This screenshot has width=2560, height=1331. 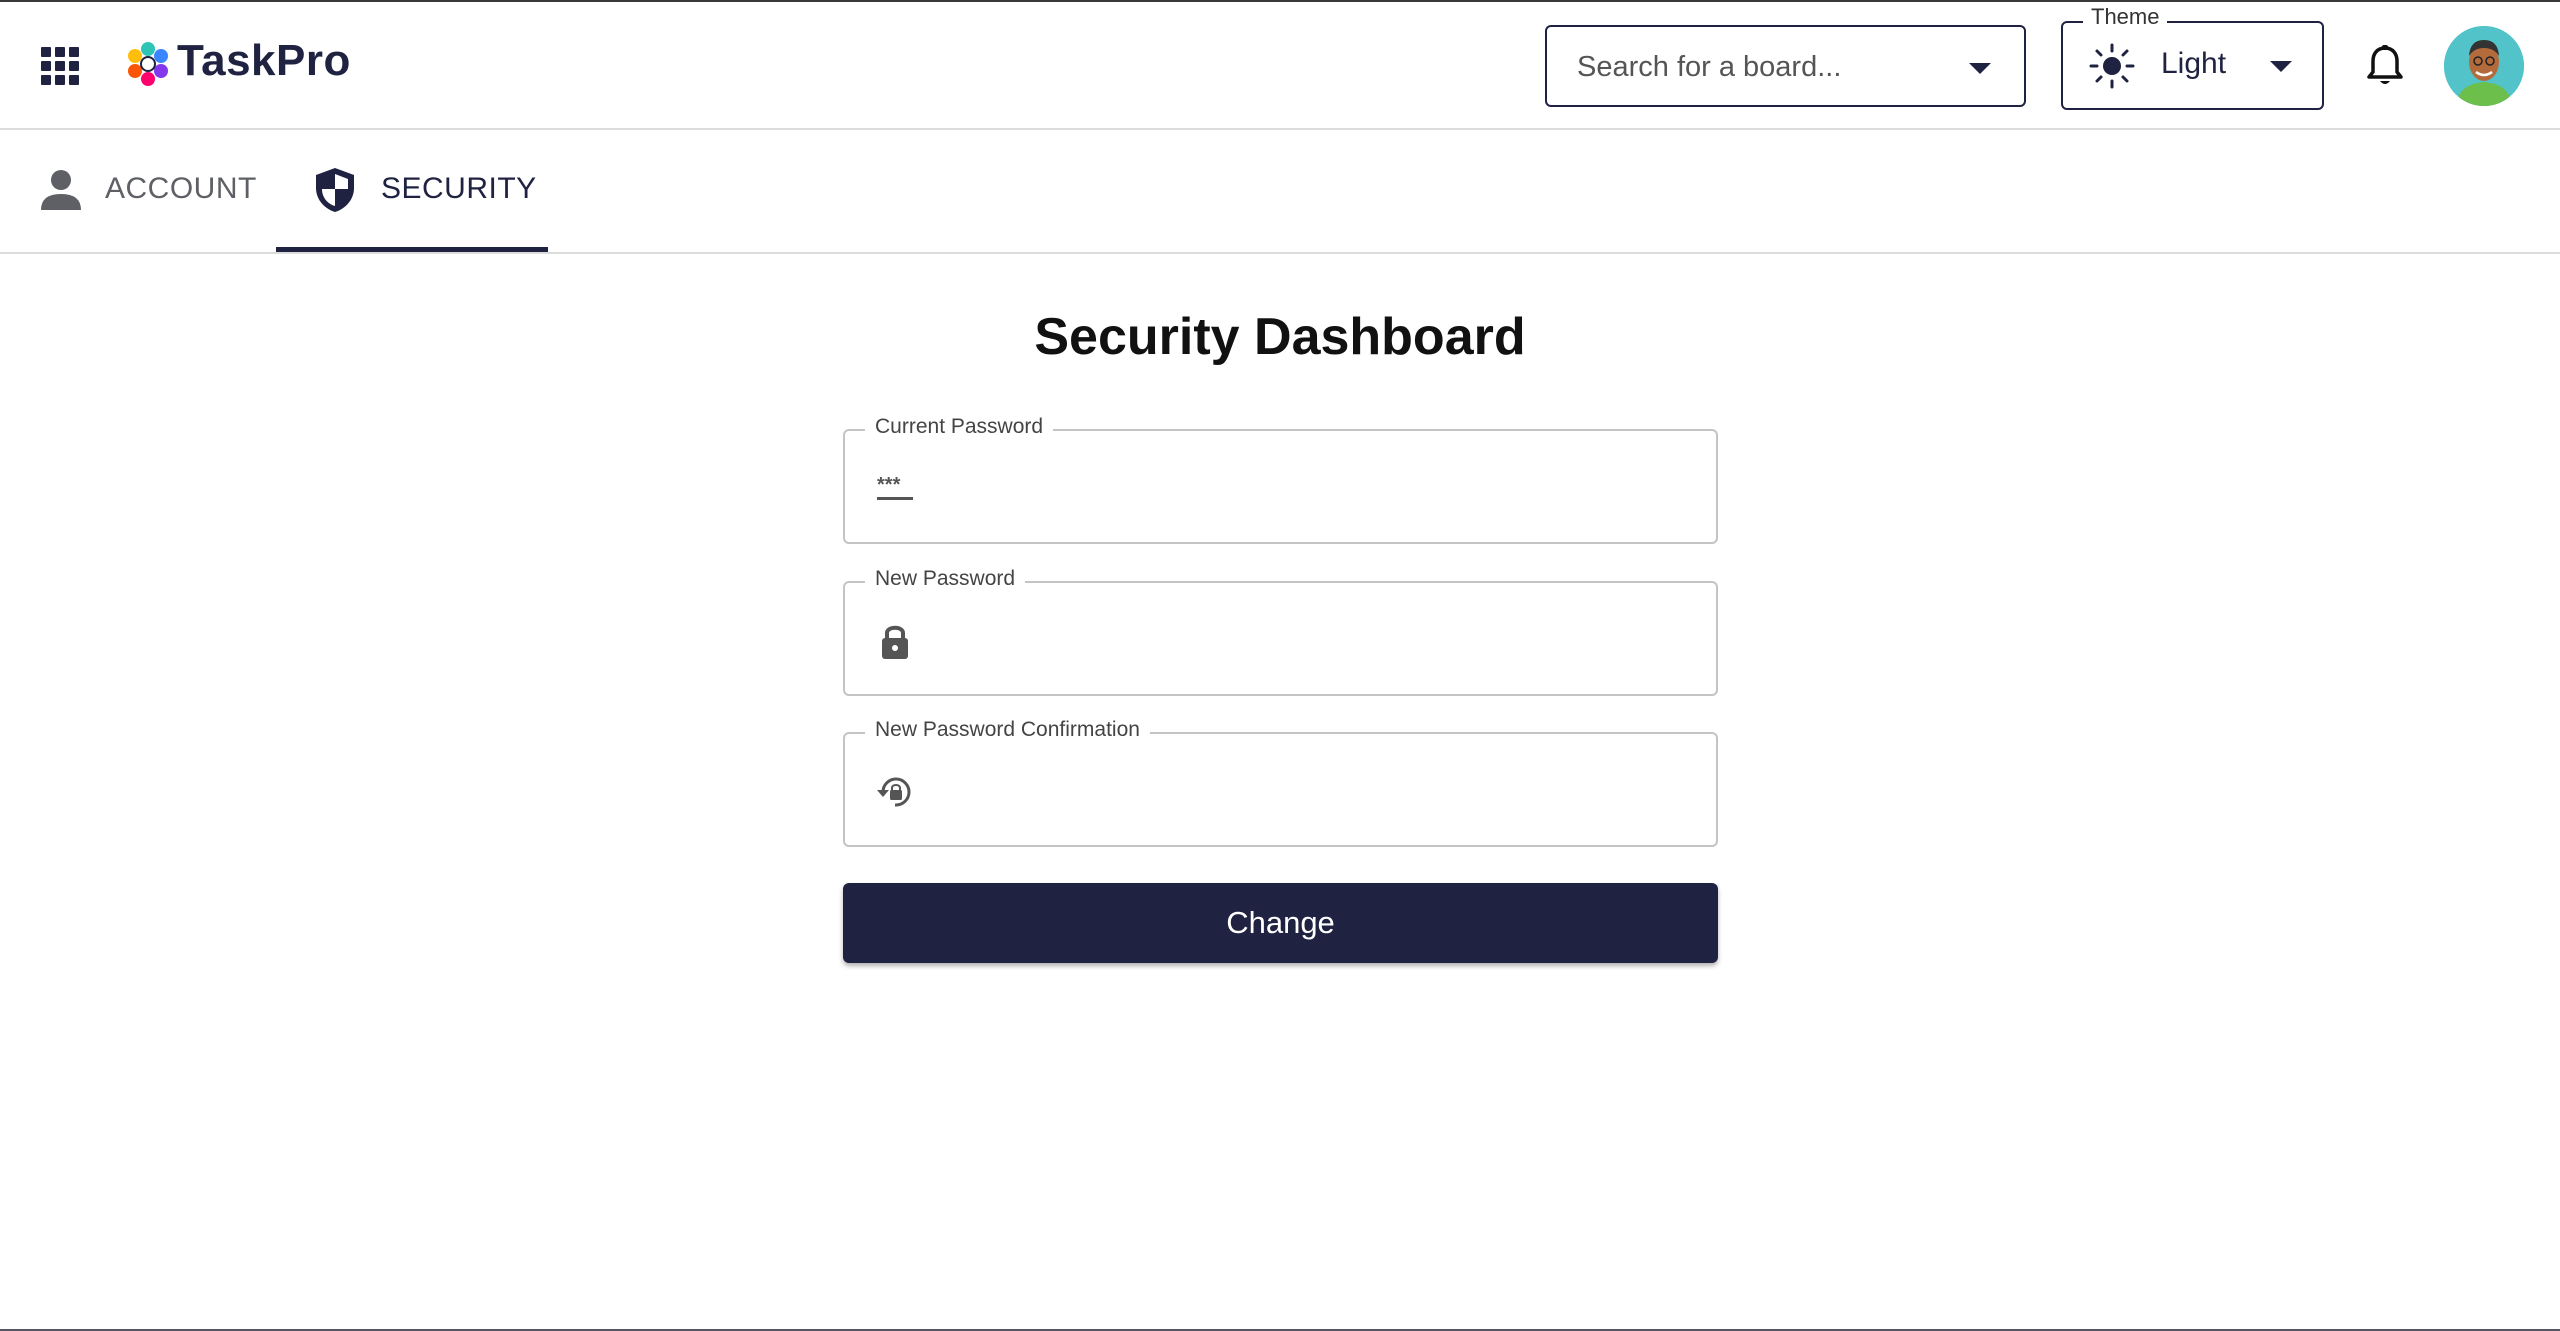 I want to click on tab-security-label: SECURITY, so click(x=459, y=188).